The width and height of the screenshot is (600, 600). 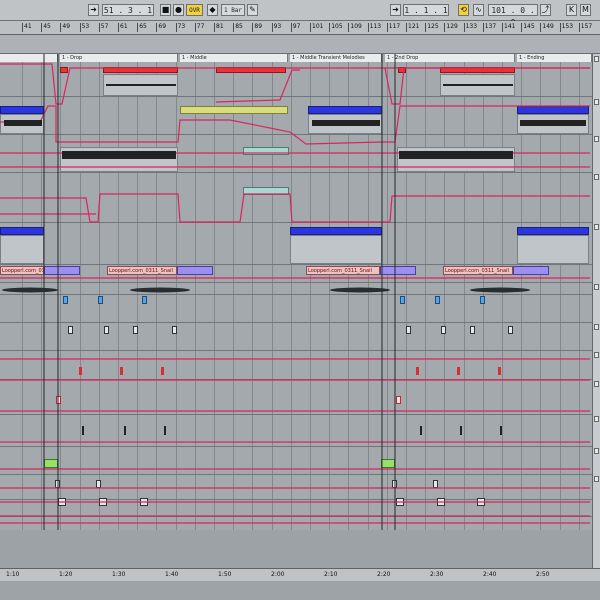 What do you see at coordinates (161, 27) in the screenshot?
I see `bar-number: 69` at bounding box center [161, 27].